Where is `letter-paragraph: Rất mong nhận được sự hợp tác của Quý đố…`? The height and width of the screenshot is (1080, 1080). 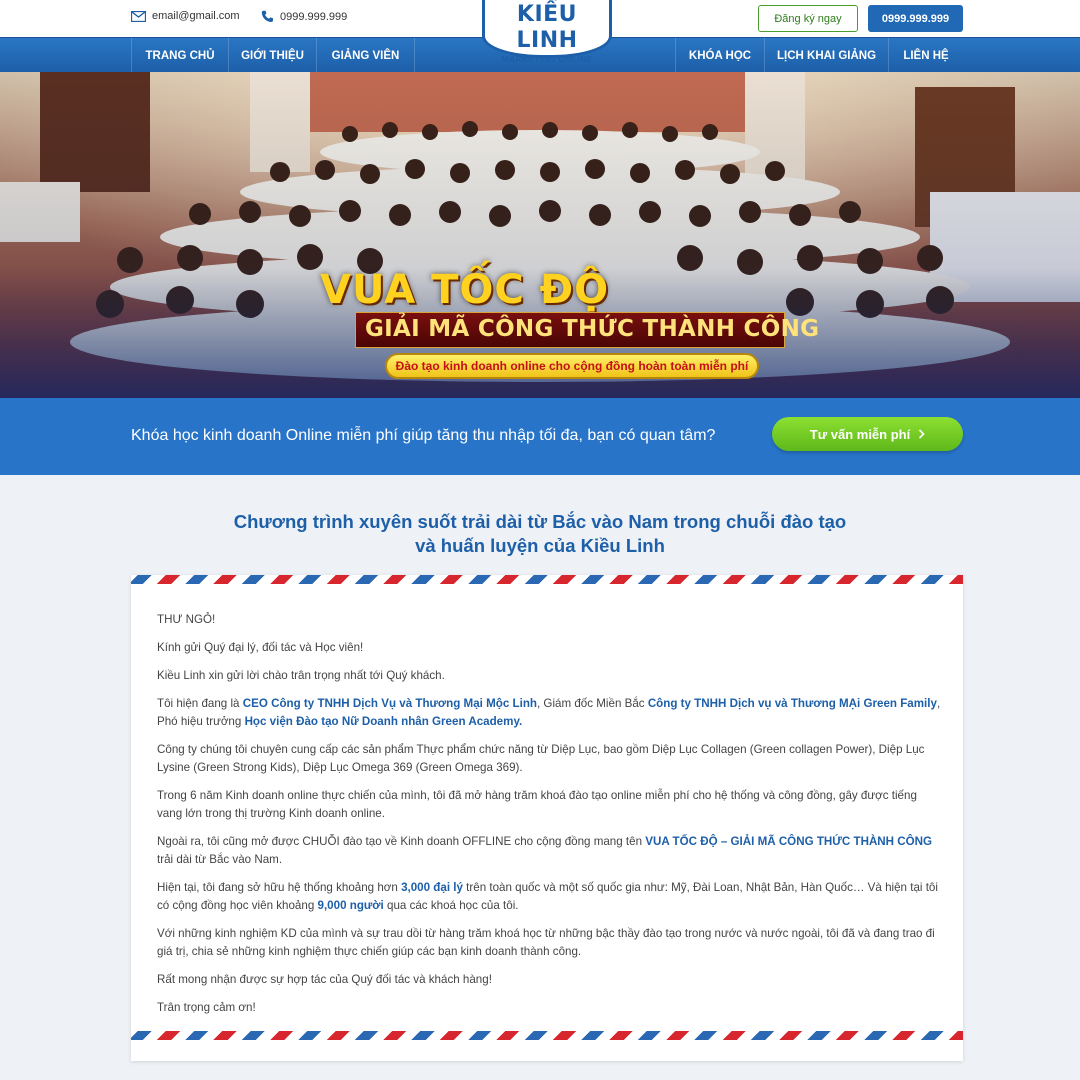
letter-paragraph: Rất mong nhận được sự hợp tác của Quý đố… is located at coordinates (324, 979).